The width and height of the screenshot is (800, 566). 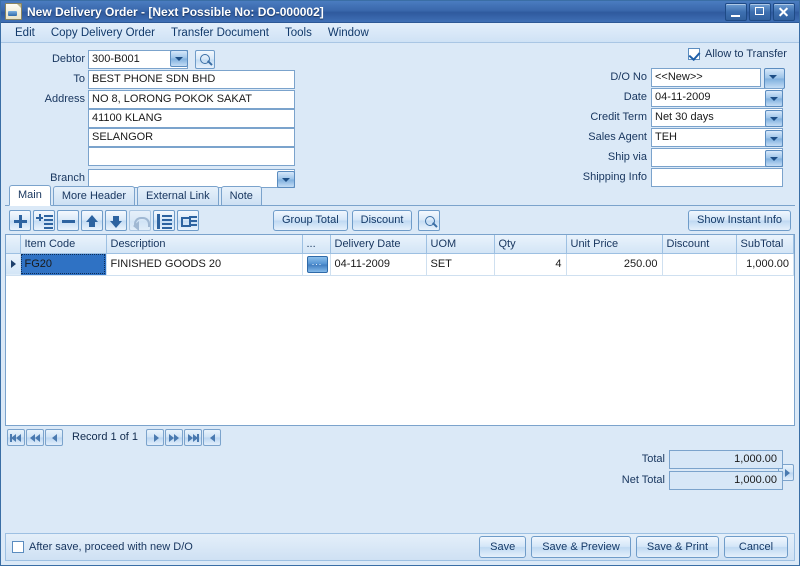 I want to click on branch-dropdown-icon, so click(x=286, y=179).